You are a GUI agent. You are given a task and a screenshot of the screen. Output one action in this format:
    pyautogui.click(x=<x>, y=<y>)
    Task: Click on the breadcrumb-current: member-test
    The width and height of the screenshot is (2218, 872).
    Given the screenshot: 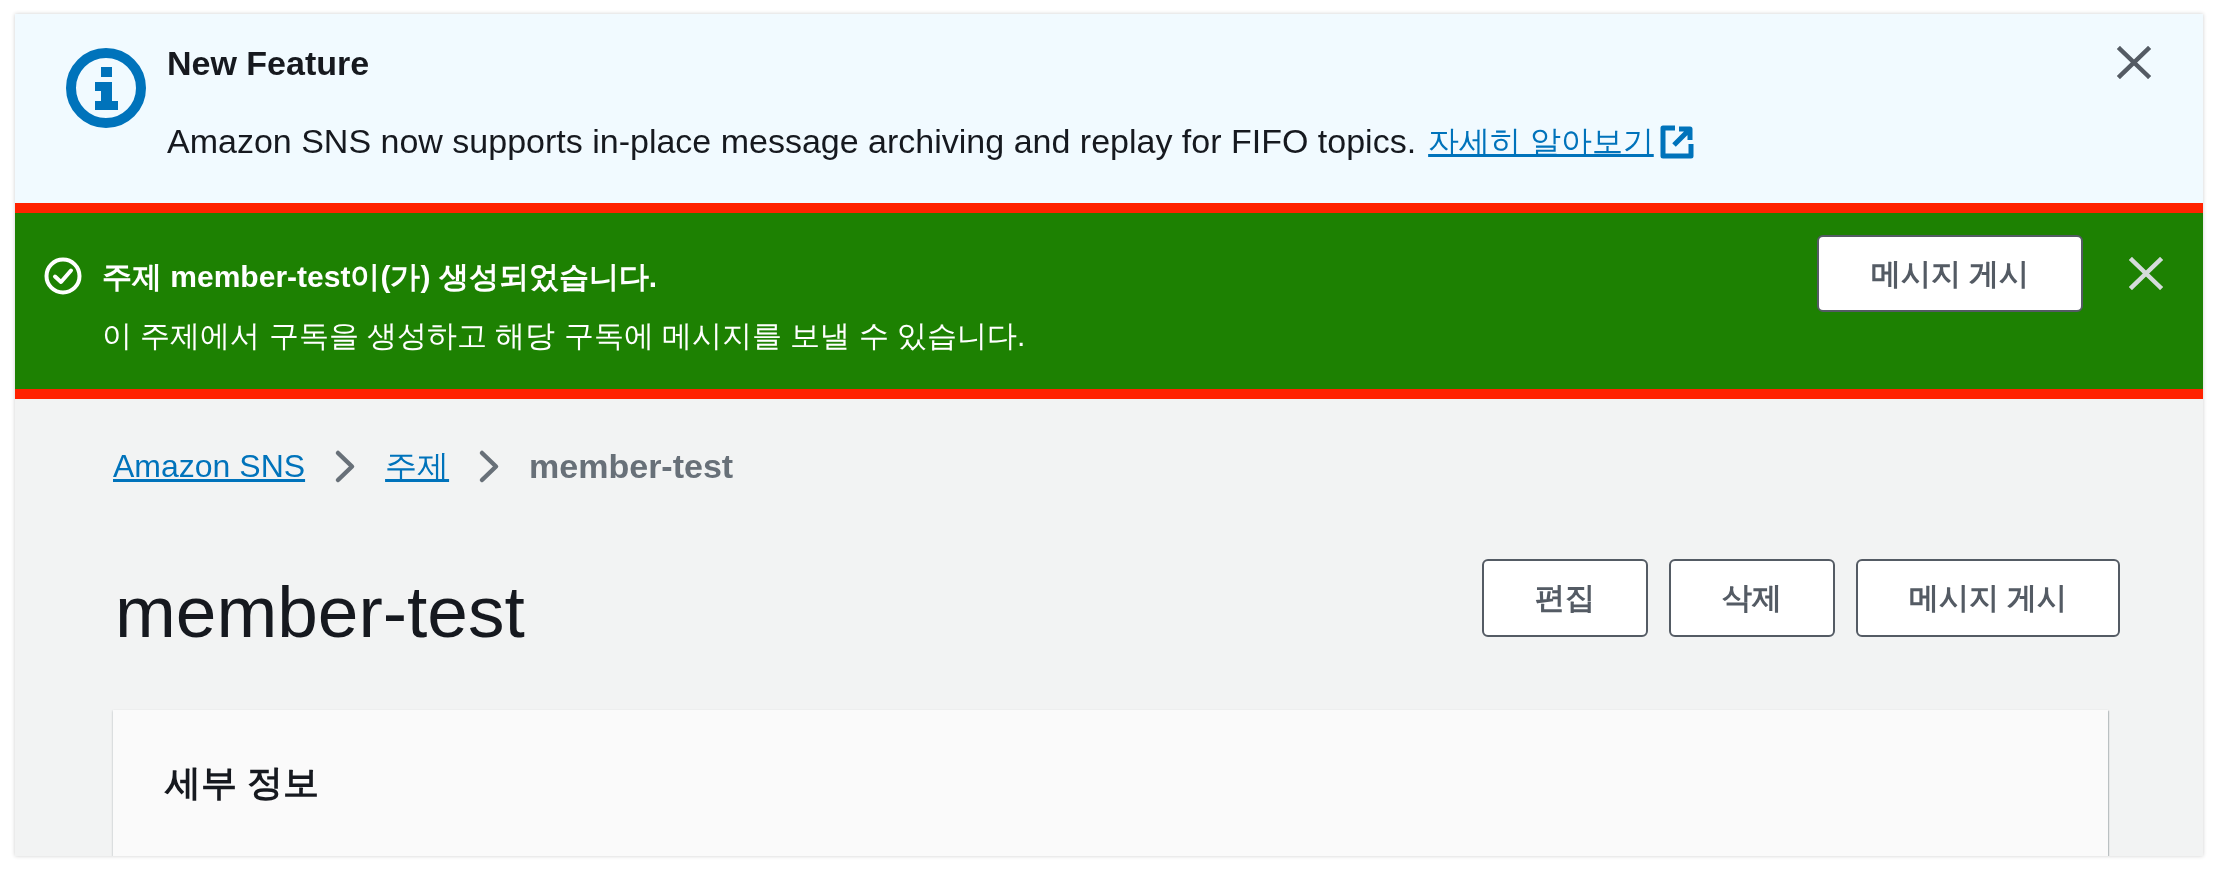 What is the action you would take?
    pyautogui.click(x=631, y=466)
    